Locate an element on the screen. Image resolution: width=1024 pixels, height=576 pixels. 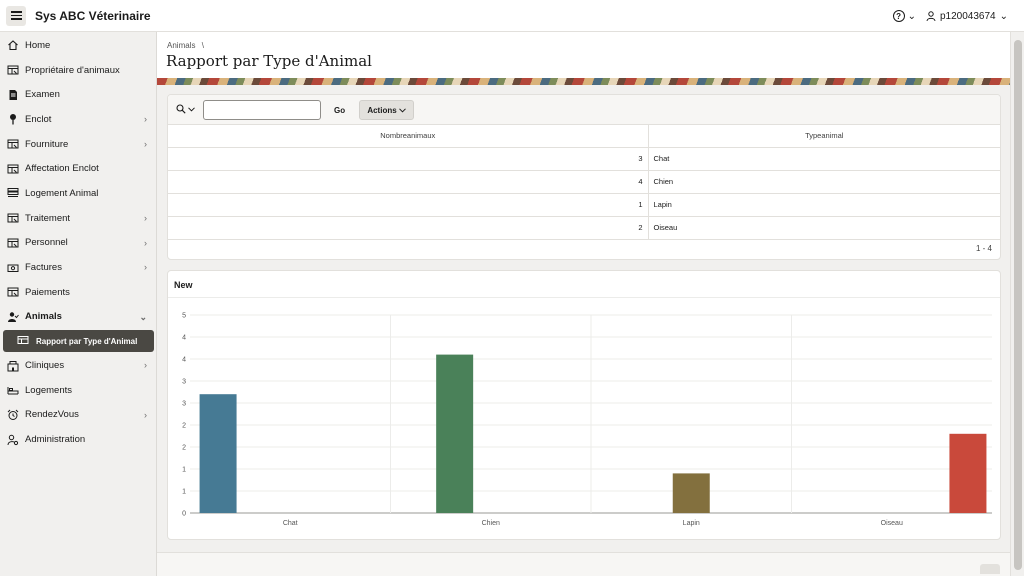
table-row: 1 Lapin is located at coordinates (584, 205).